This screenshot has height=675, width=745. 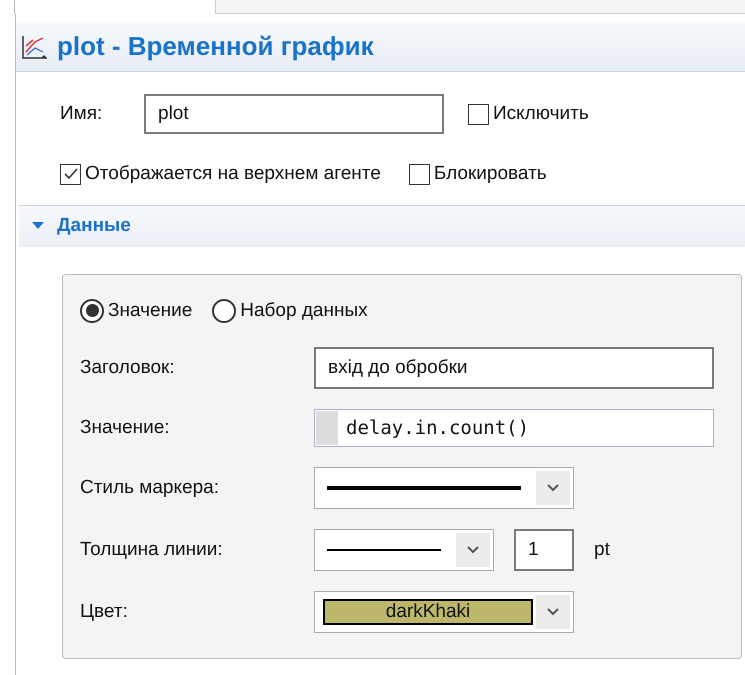 I want to click on window-title: plot - Временной график, so click(x=215, y=46).